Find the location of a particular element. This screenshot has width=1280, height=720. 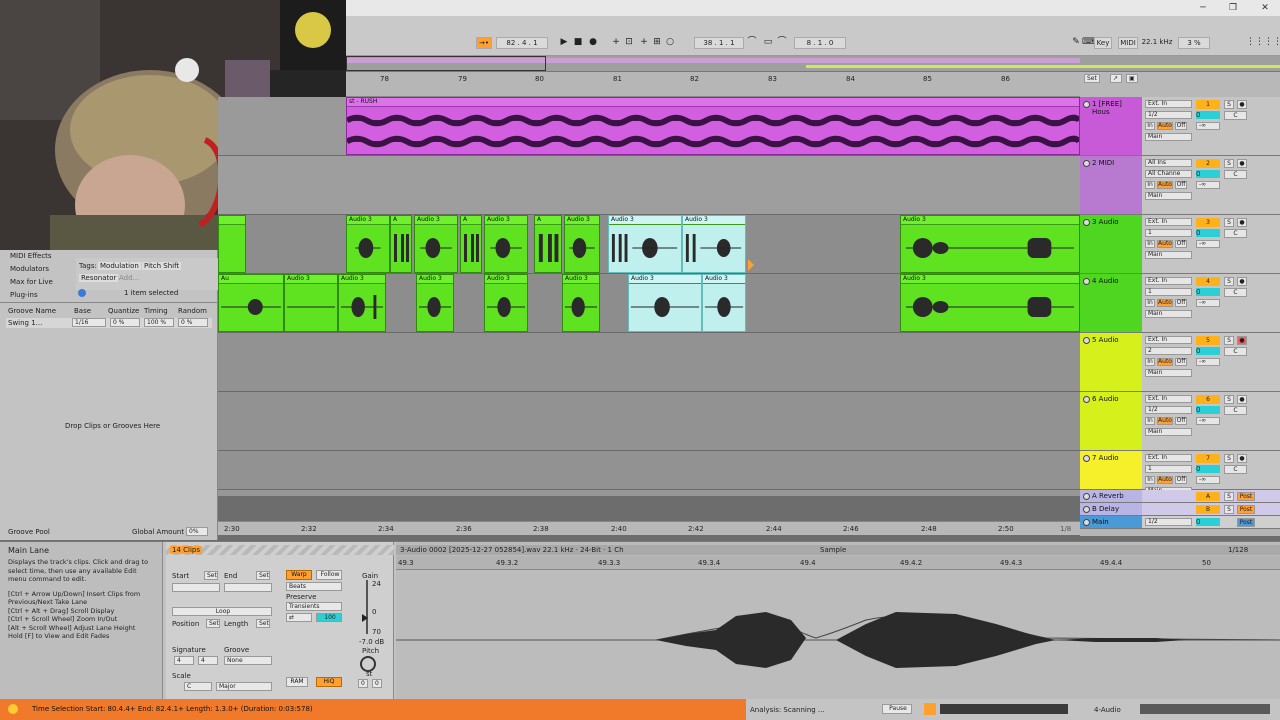

gain-slider-track is located at coordinates (367, 607).